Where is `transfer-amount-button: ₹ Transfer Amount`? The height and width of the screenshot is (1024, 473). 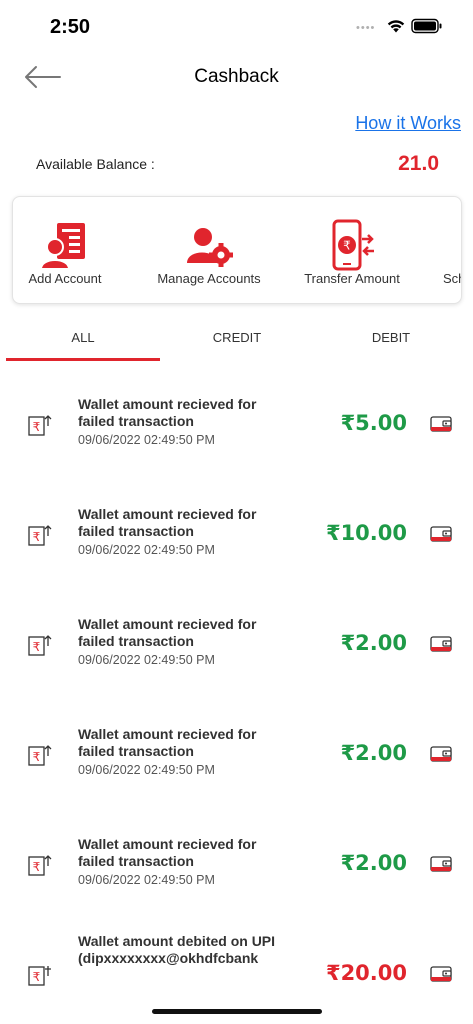 transfer-amount-button: ₹ Transfer Amount is located at coordinates (352, 250).